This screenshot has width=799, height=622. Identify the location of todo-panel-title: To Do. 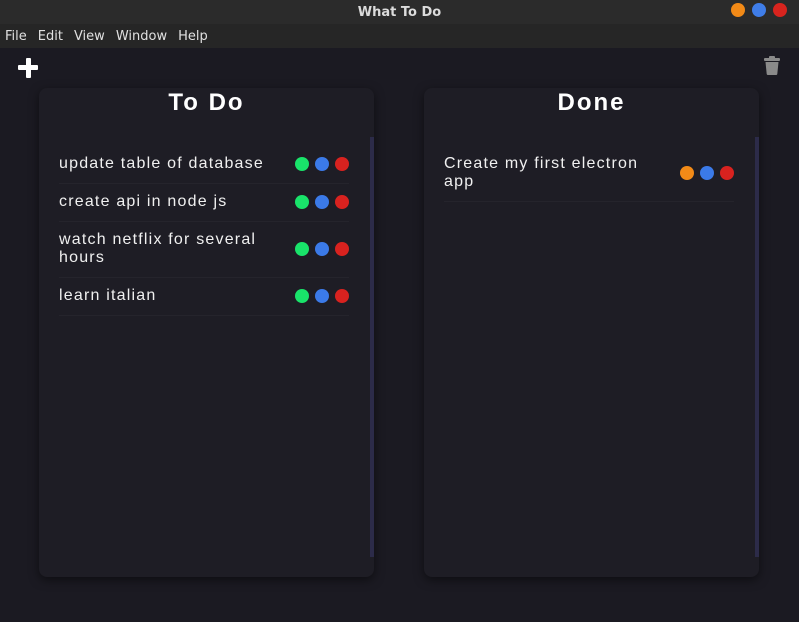
(206, 102).